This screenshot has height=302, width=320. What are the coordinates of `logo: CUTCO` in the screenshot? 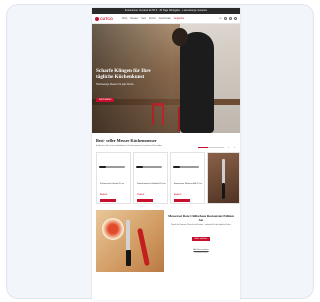 It's located at (104, 18).